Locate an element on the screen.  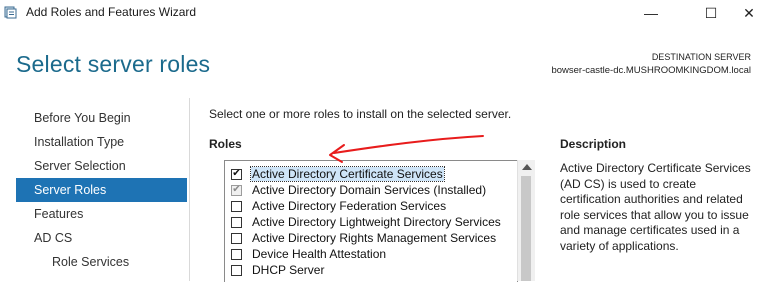
page-title: Select server roles is located at coordinates (113, 64).